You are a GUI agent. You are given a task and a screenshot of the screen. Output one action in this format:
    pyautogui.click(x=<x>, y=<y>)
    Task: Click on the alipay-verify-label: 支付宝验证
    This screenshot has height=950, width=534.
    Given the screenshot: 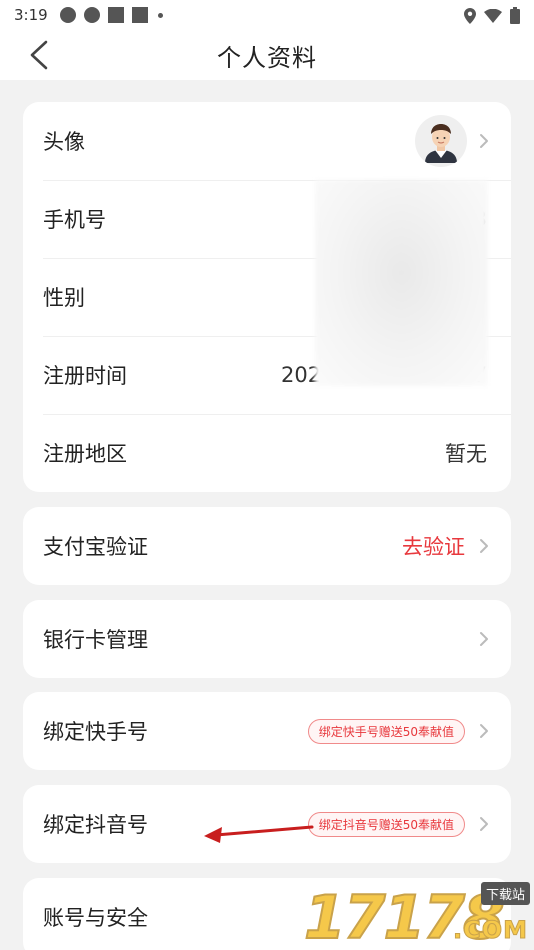 What is the action you would take?
    pyautogui.click(x=95, y=547)
    